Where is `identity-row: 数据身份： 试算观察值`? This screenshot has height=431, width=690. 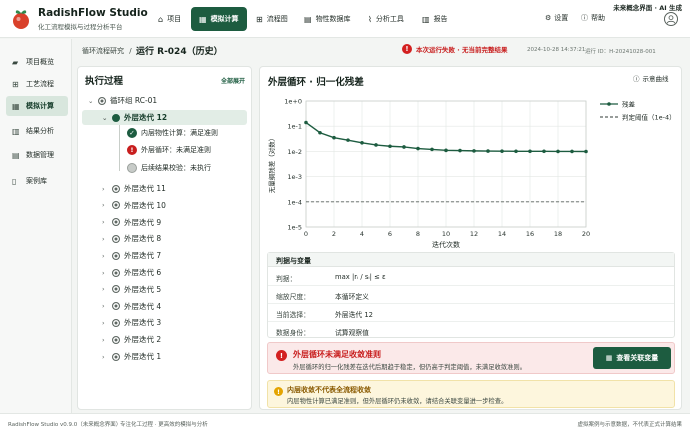 identity-row: 数据身份： 试算观察值 is located at coordinates (322, 333).